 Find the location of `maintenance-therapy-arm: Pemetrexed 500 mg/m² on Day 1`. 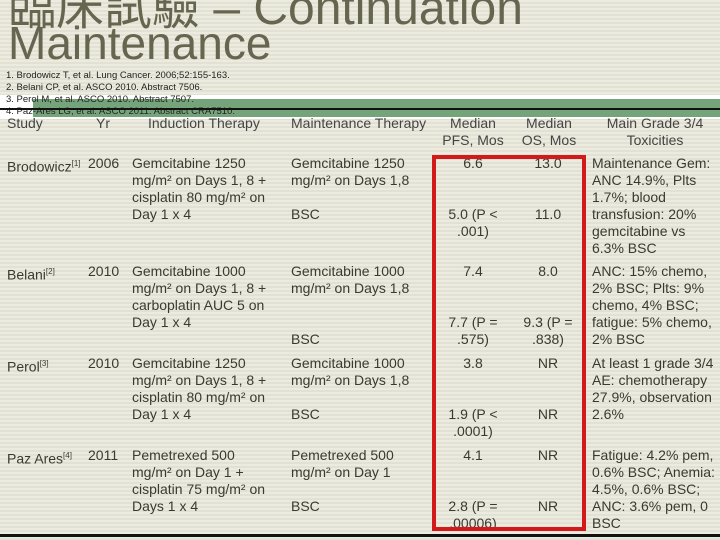

maintenance-therapy-arm: Pemetrexed 500 mg/m² on Day 1 is located at coordinates (342, 463).